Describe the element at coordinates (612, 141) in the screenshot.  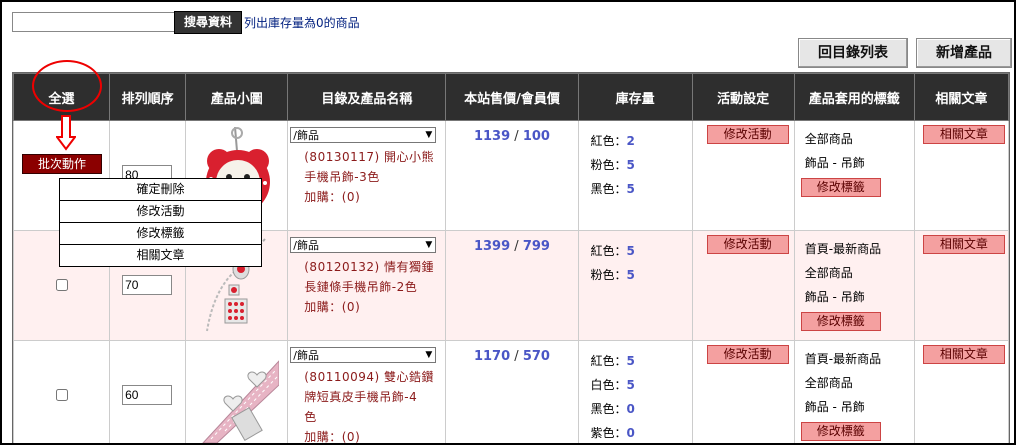
I see `stock-line: 紅色：2` at that location.